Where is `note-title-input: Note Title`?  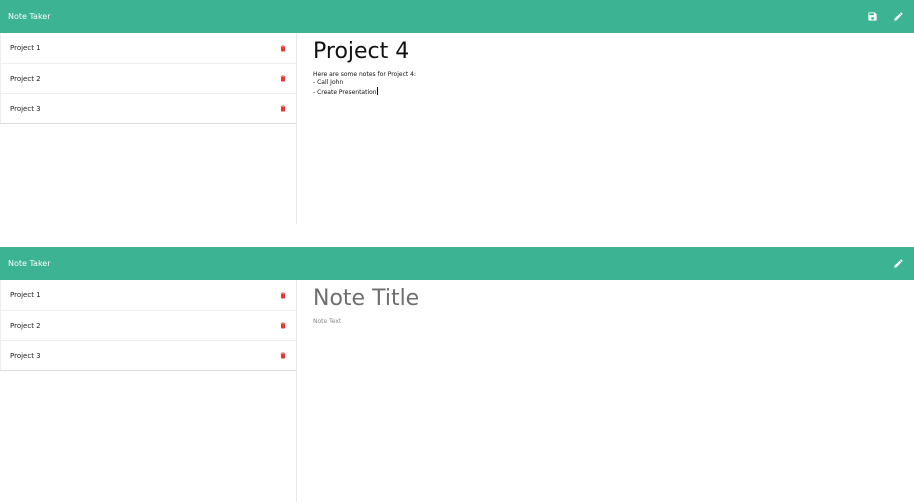 note-title-input: Note Title is located at coordinates (605, 299).